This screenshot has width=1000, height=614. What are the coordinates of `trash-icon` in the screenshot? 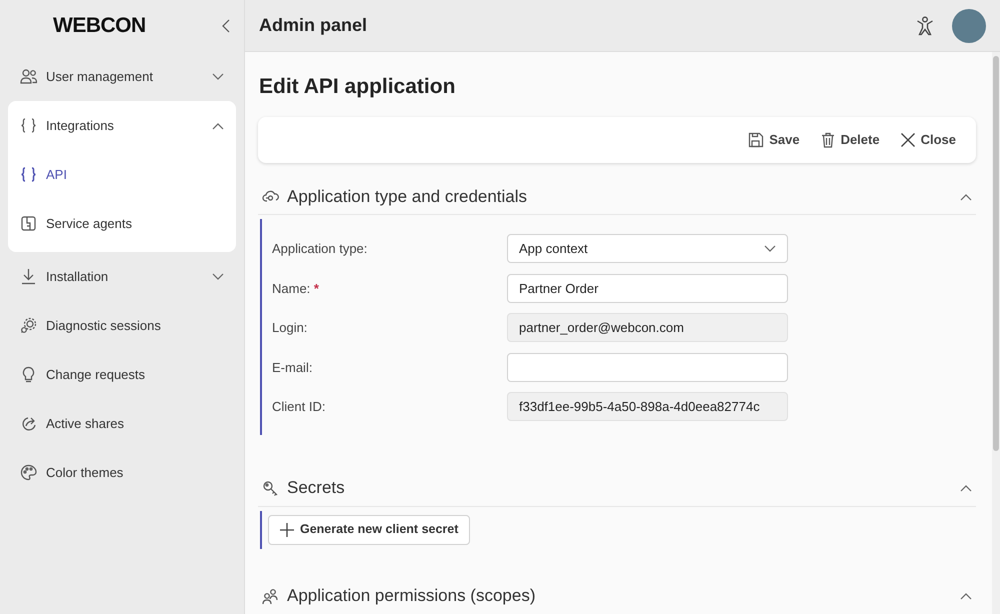 It's located at (828, 140).